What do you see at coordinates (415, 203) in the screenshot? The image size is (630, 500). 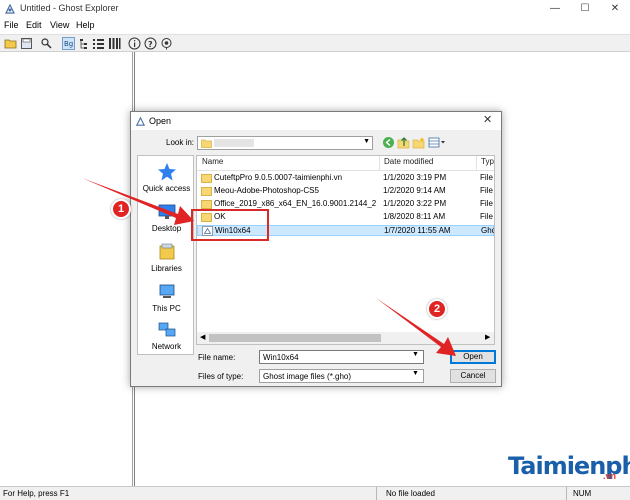 I see `file-date: 1/1/2020 3:22 PM` at bounding box center [415, 203].